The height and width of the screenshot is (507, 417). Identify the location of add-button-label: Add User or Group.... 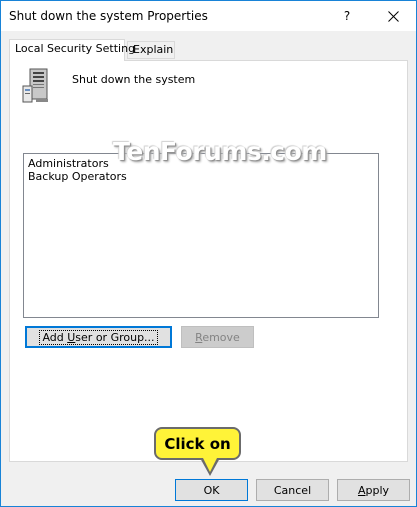
(98, 337).